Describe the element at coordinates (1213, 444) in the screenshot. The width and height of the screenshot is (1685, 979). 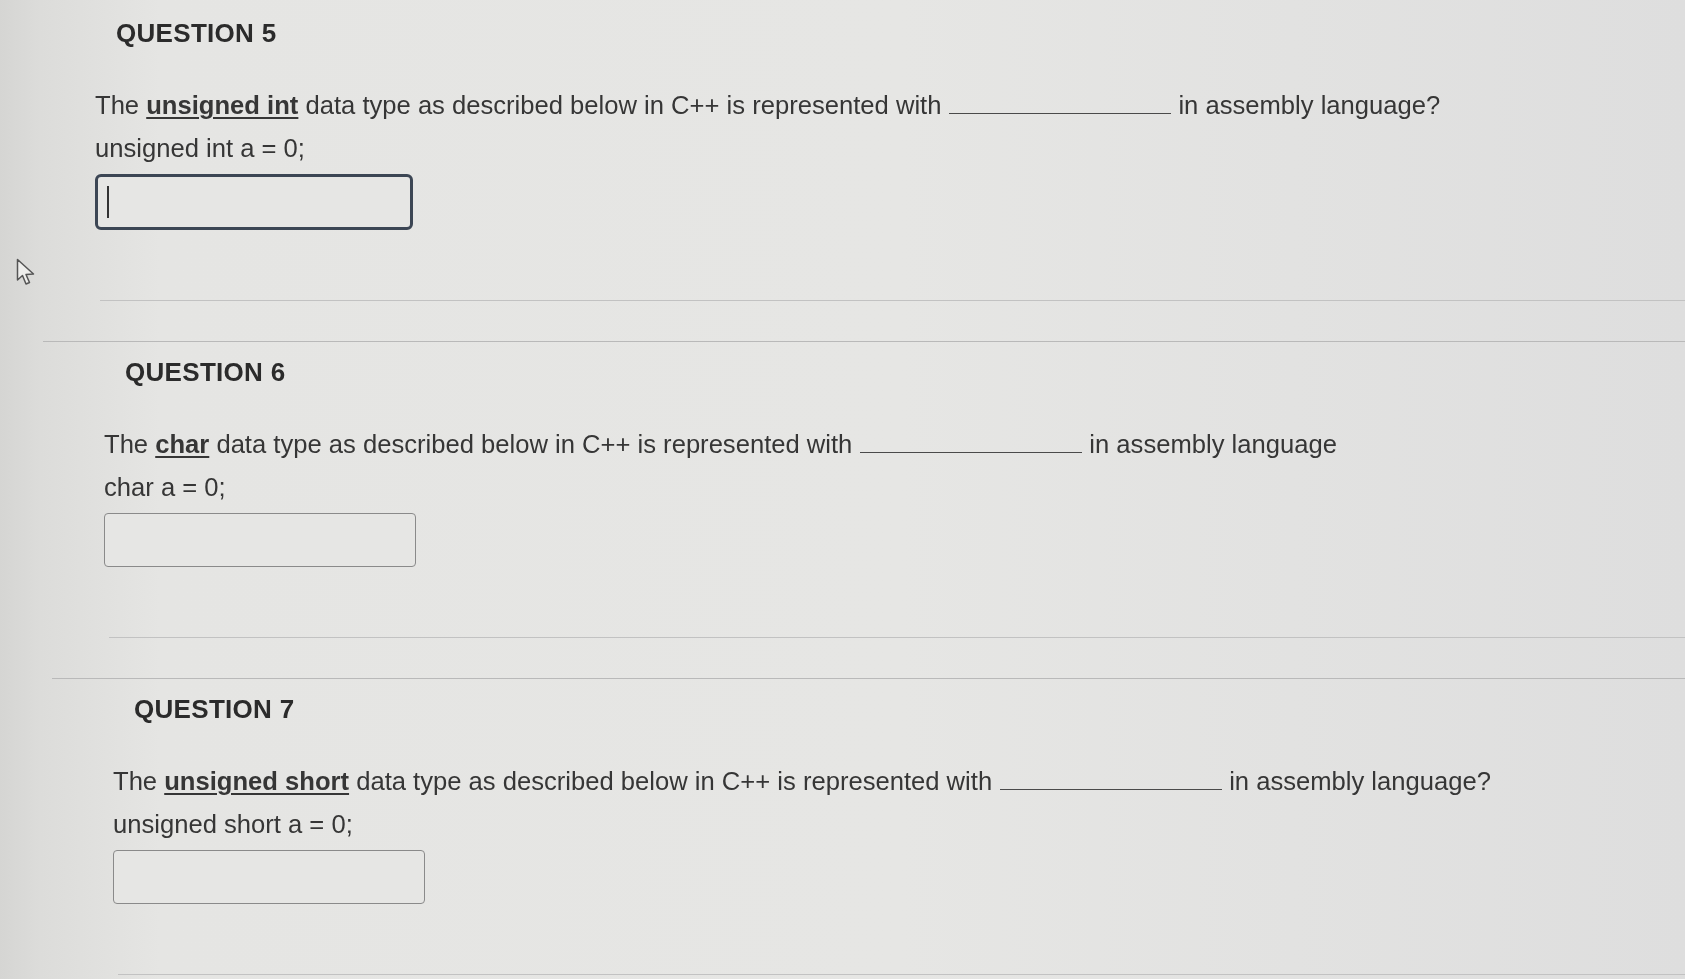
I see `question-text: in assembly language` at that location.